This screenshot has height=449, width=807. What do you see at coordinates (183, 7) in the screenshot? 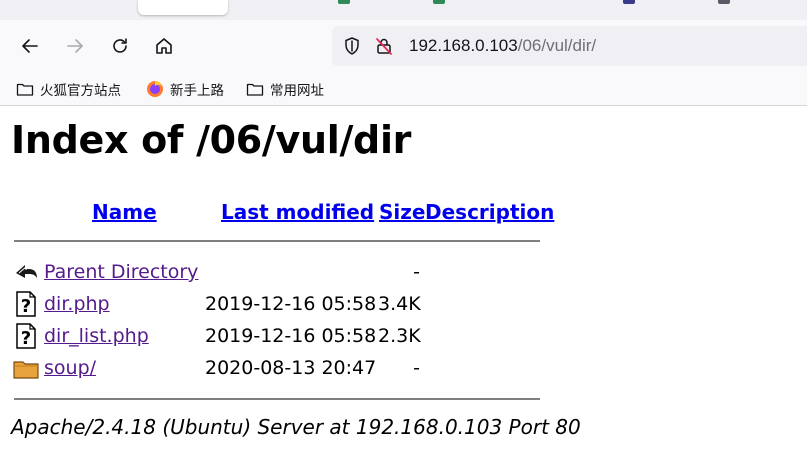
I see `active-tab` at bounding box center [183, 7].